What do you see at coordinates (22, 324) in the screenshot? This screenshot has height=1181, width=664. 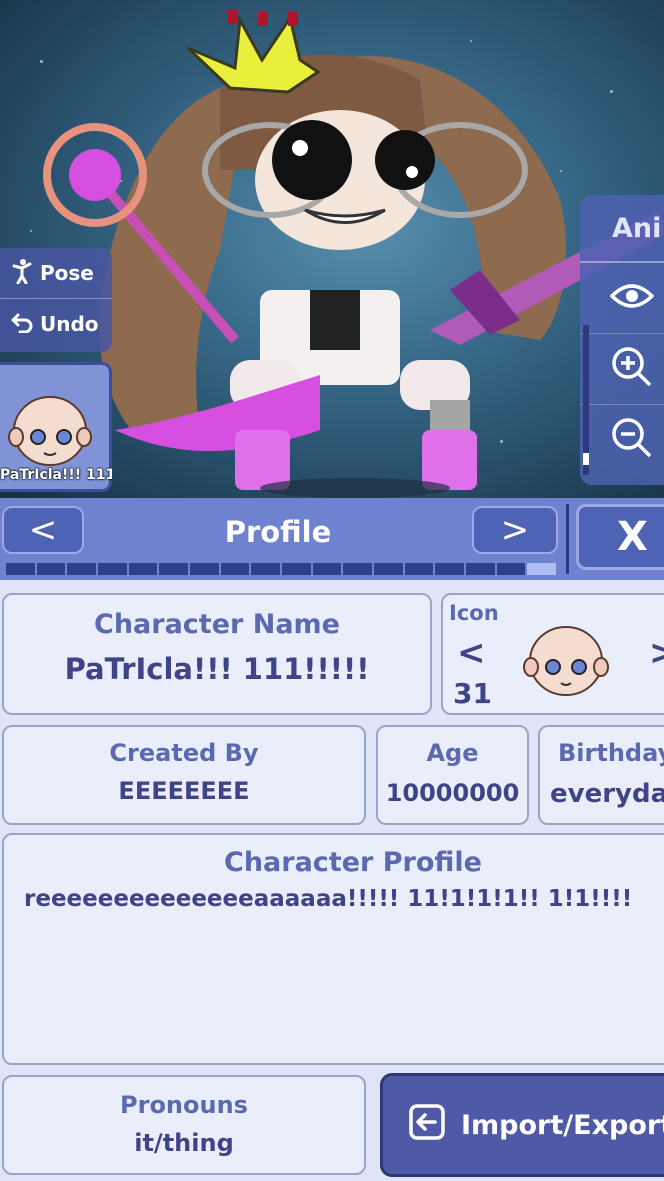 I see `undo-icon` at bounding box center [22, 324].